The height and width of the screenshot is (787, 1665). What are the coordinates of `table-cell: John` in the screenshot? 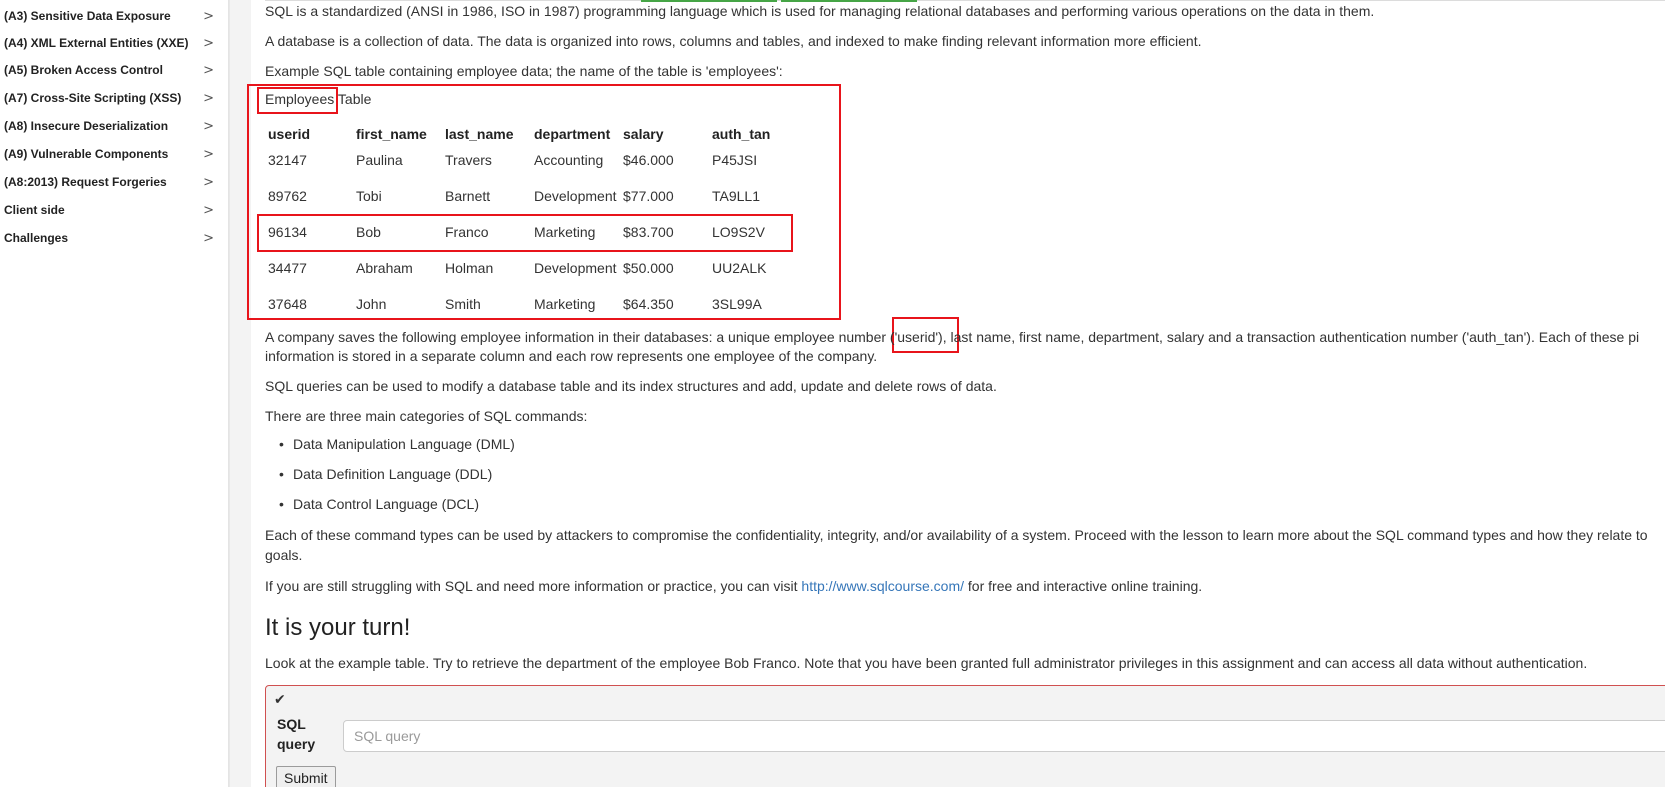 It's located at (371, 304).